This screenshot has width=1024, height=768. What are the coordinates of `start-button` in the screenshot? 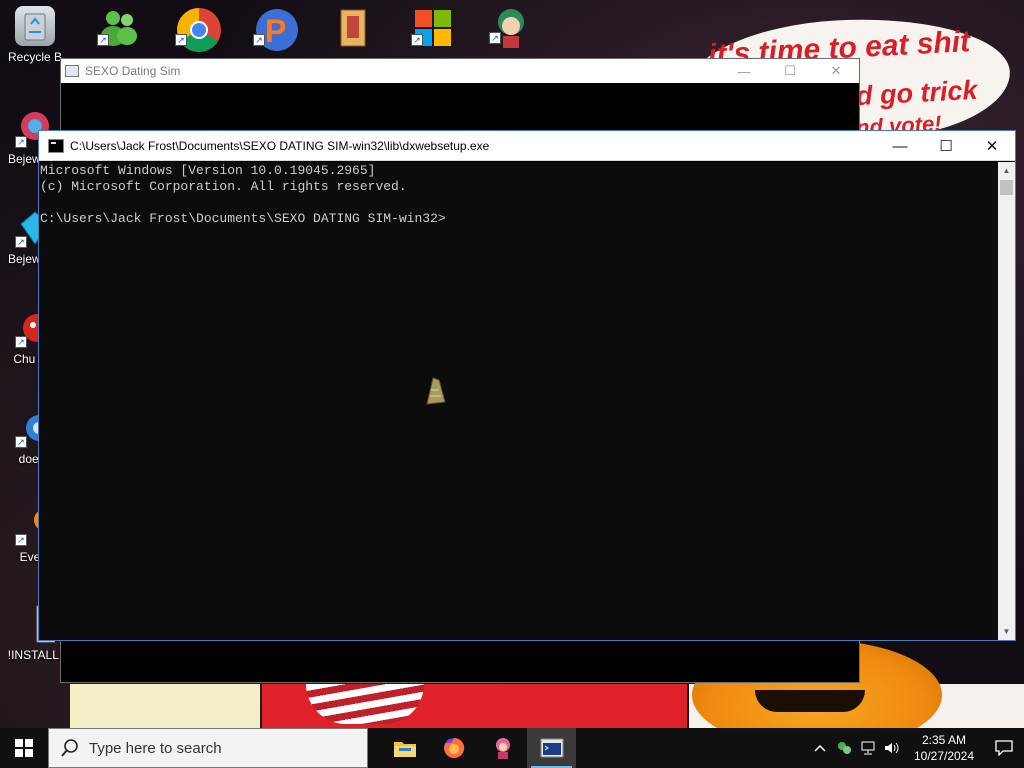 It's located at (24, 748).